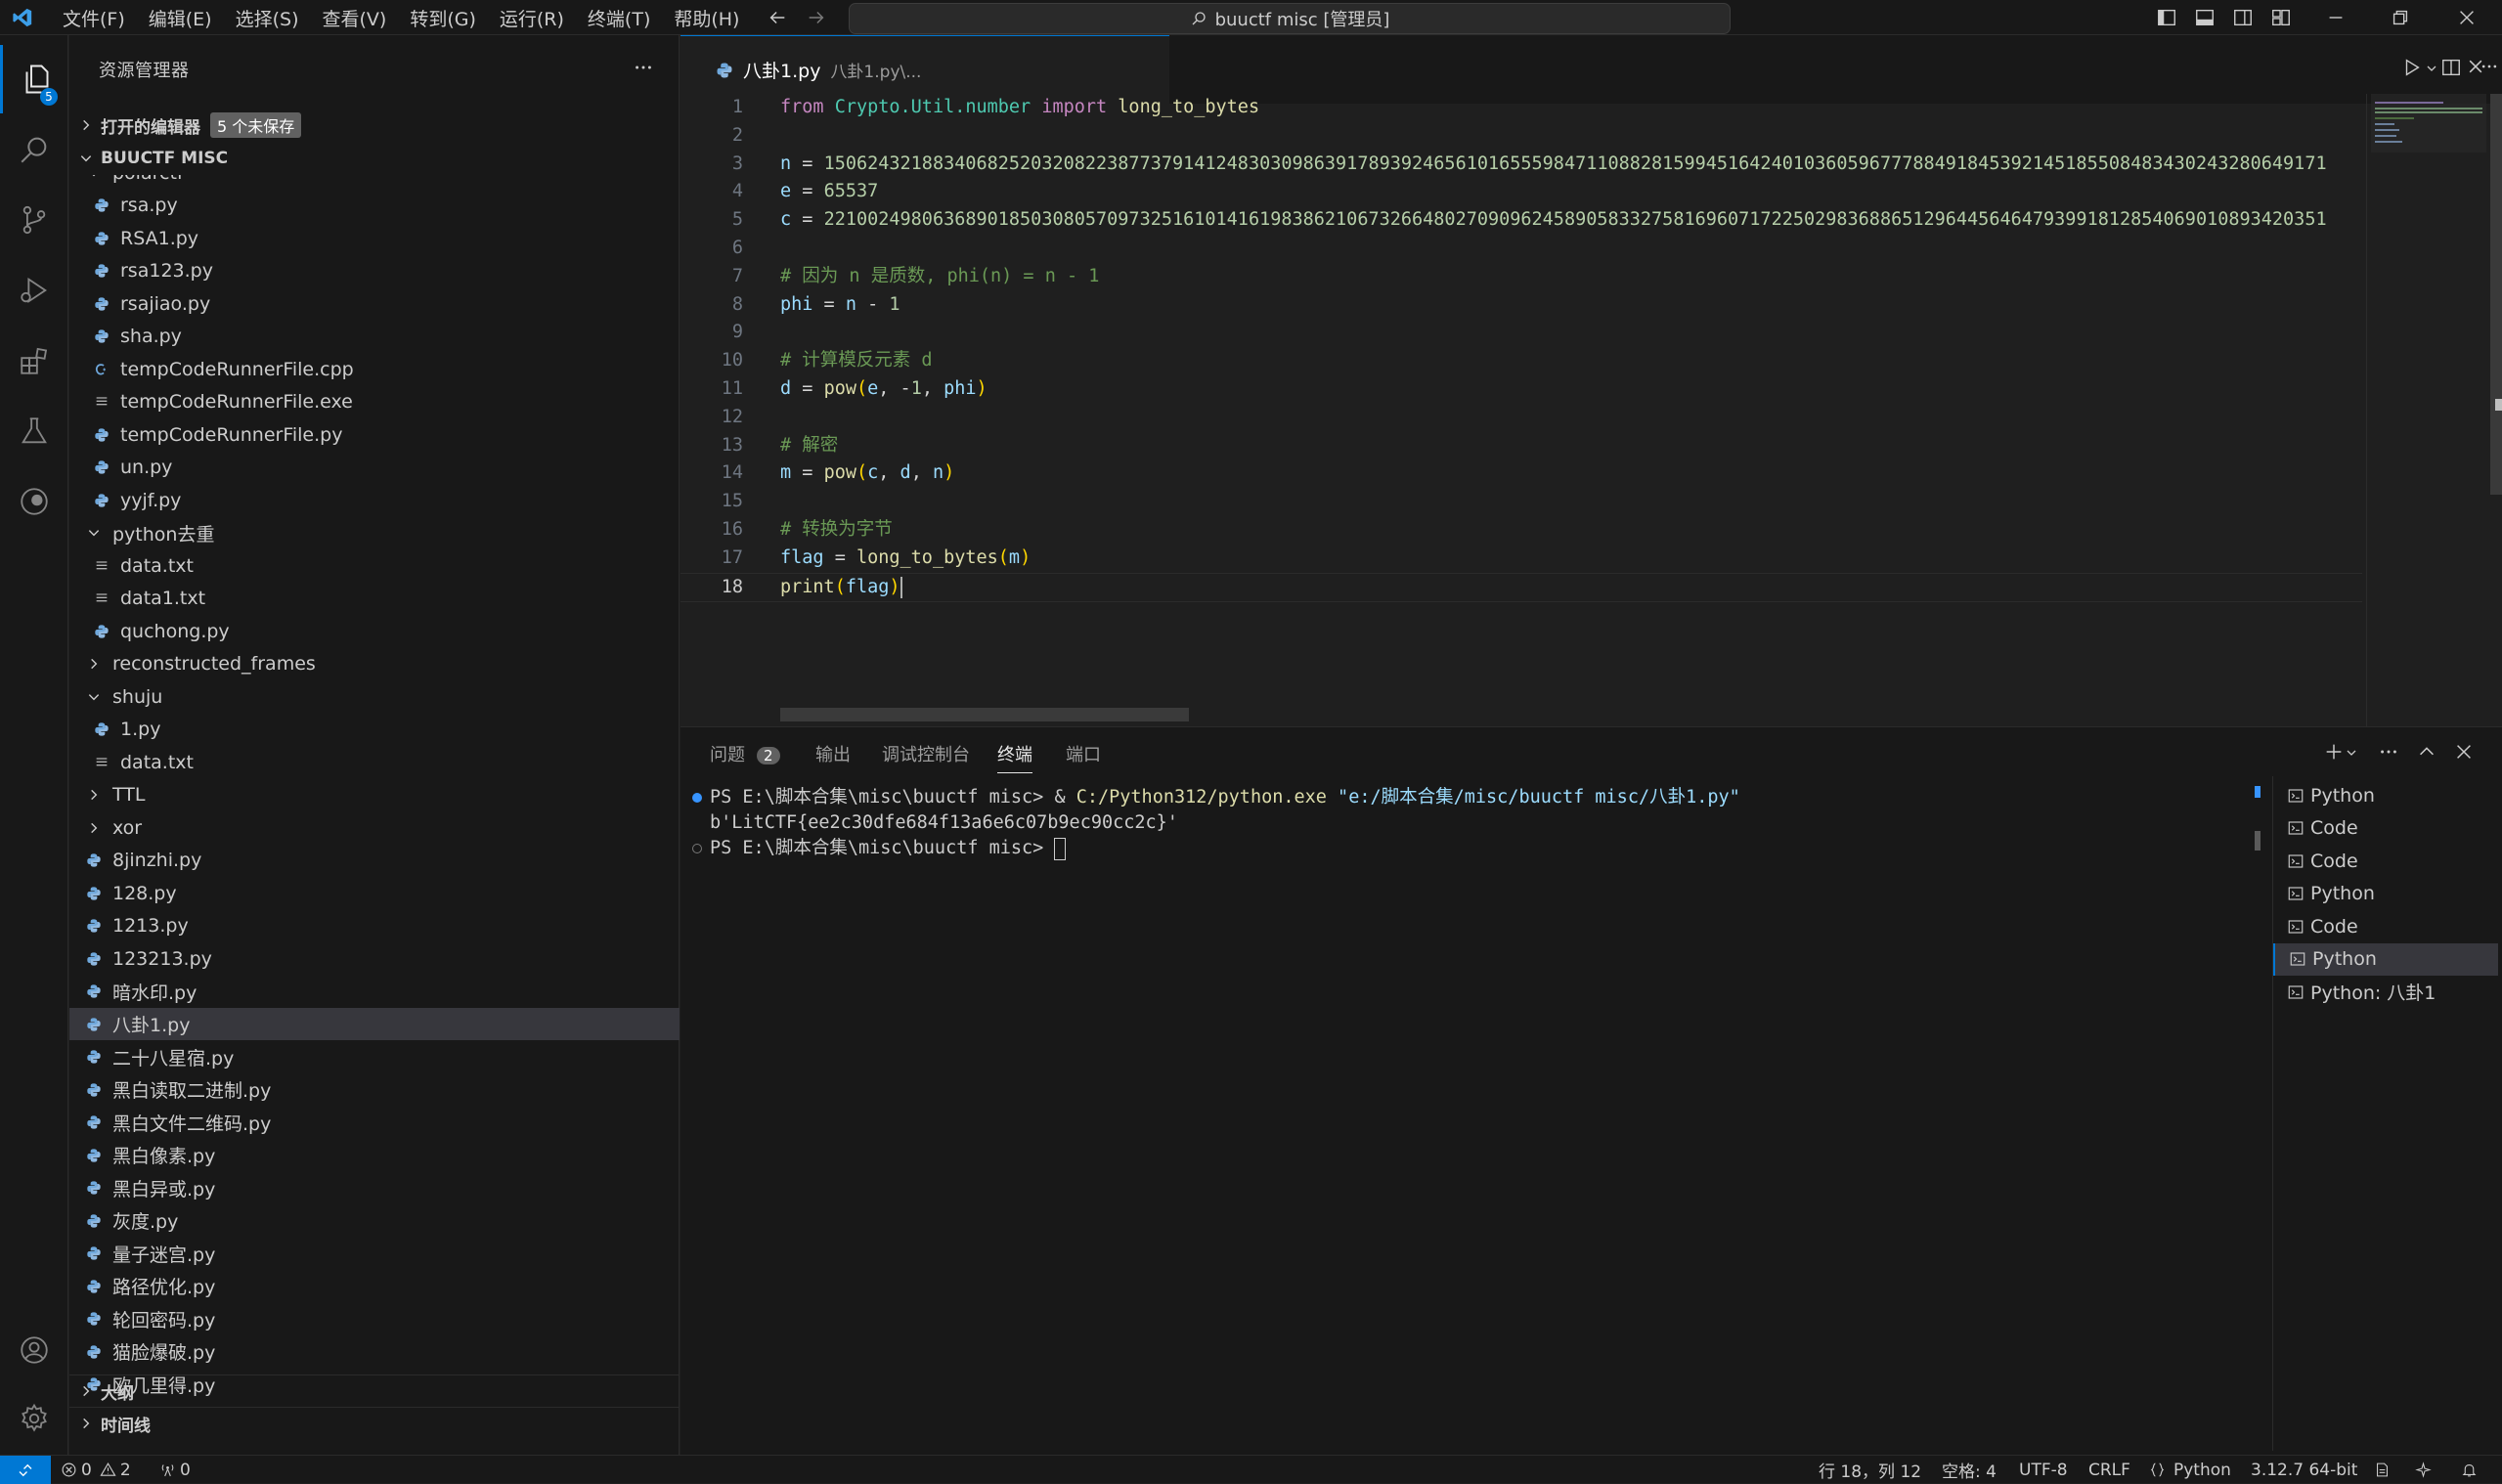  I want to click on workspace-section: BUUCTF MISC, so click(374, 158).